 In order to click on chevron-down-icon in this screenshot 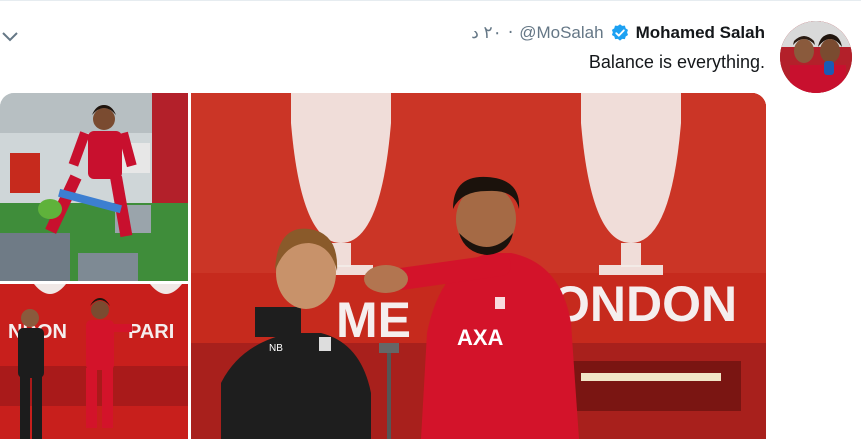, I will do `click(10, 36)`.